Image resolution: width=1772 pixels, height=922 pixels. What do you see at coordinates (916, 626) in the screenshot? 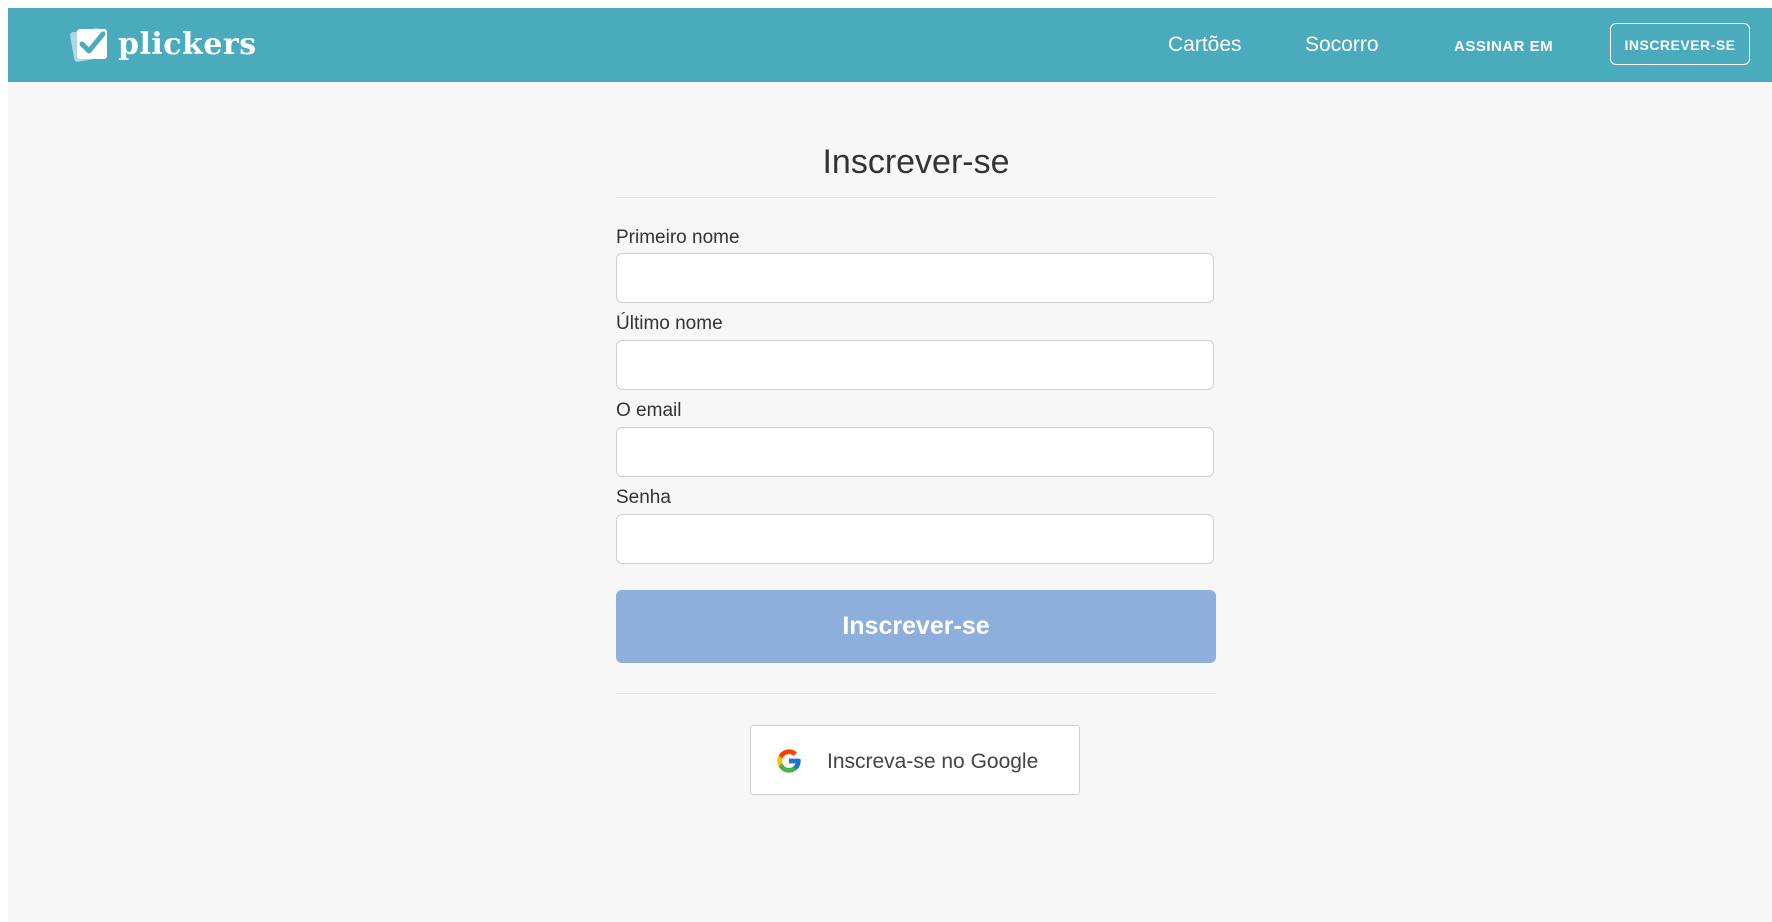
I see `sign-up-submit-button: Inscrever-se` at bounding box center [916, 626].